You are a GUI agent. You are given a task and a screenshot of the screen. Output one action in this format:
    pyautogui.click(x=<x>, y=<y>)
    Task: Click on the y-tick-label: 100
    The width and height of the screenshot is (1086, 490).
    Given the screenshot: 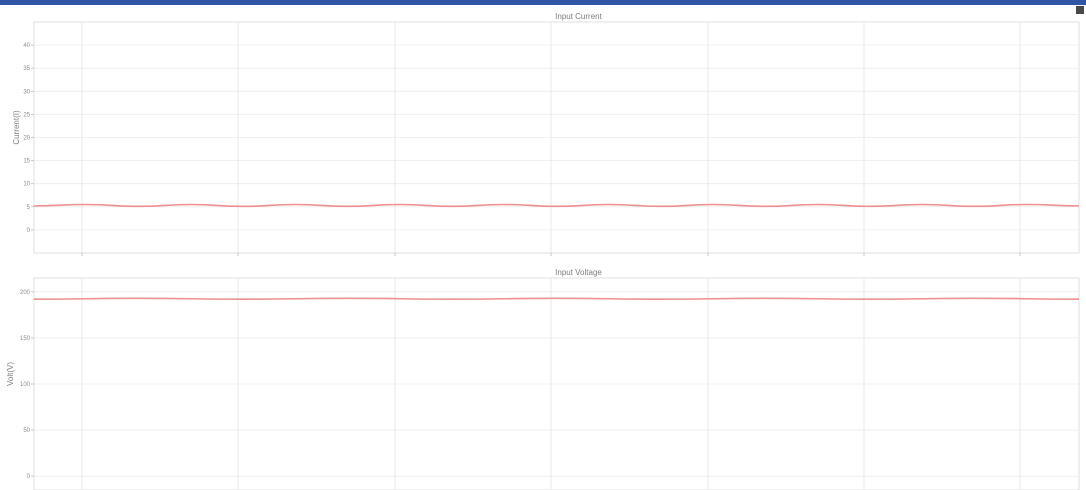 What is the action you would take?
    pyautogui.click(x=25, y=385)
    